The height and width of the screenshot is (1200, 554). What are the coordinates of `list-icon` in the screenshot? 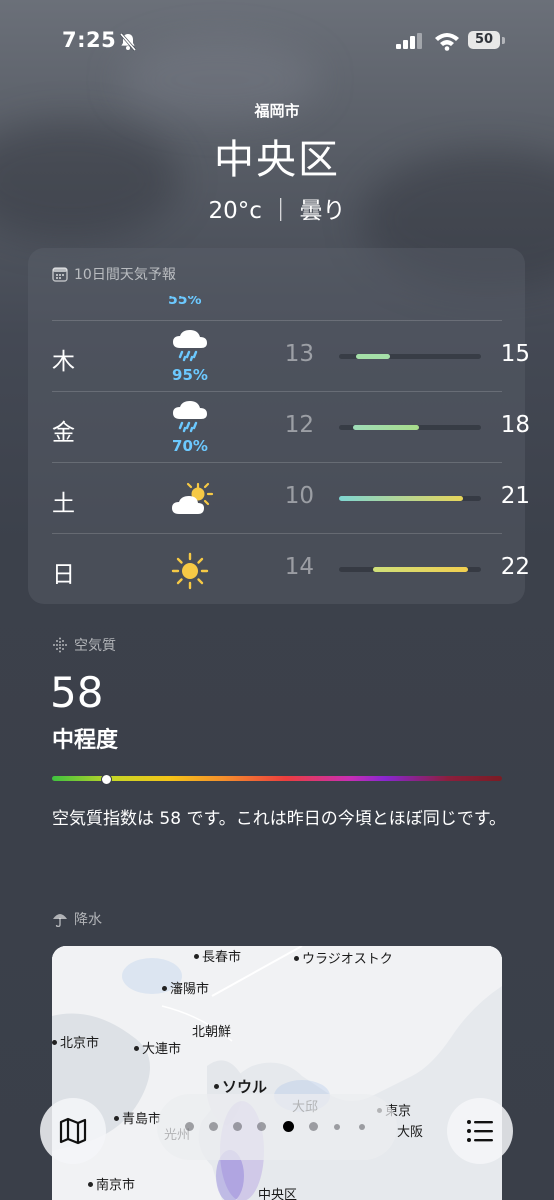 It's located at (480, 1131).